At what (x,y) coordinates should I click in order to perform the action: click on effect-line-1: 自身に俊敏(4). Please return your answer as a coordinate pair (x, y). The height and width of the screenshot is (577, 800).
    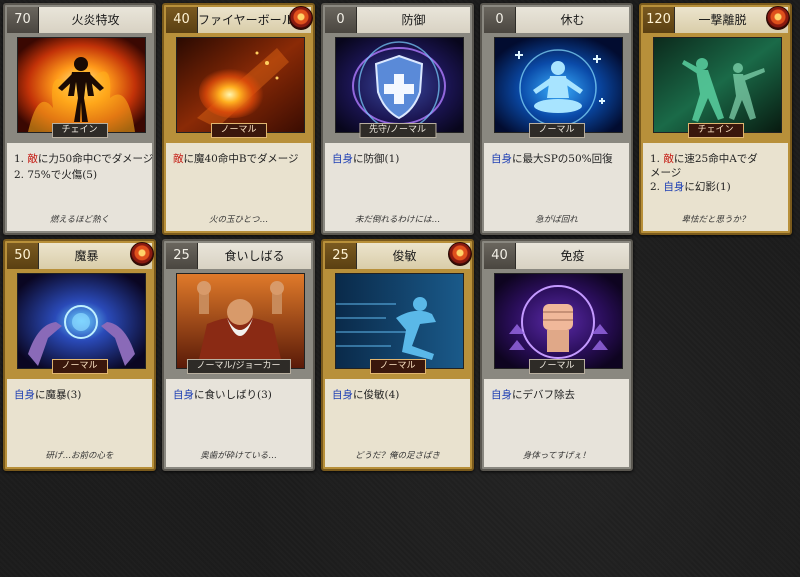
    Looking at the image, I should click on (399, 395).